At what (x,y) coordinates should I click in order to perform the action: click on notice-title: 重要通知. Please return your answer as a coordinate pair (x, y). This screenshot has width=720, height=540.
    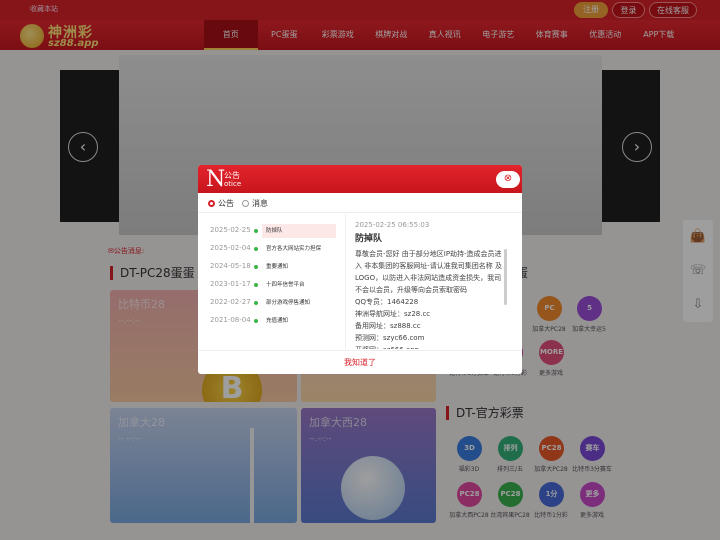
    Looking at the image, I should click on (277, 267).